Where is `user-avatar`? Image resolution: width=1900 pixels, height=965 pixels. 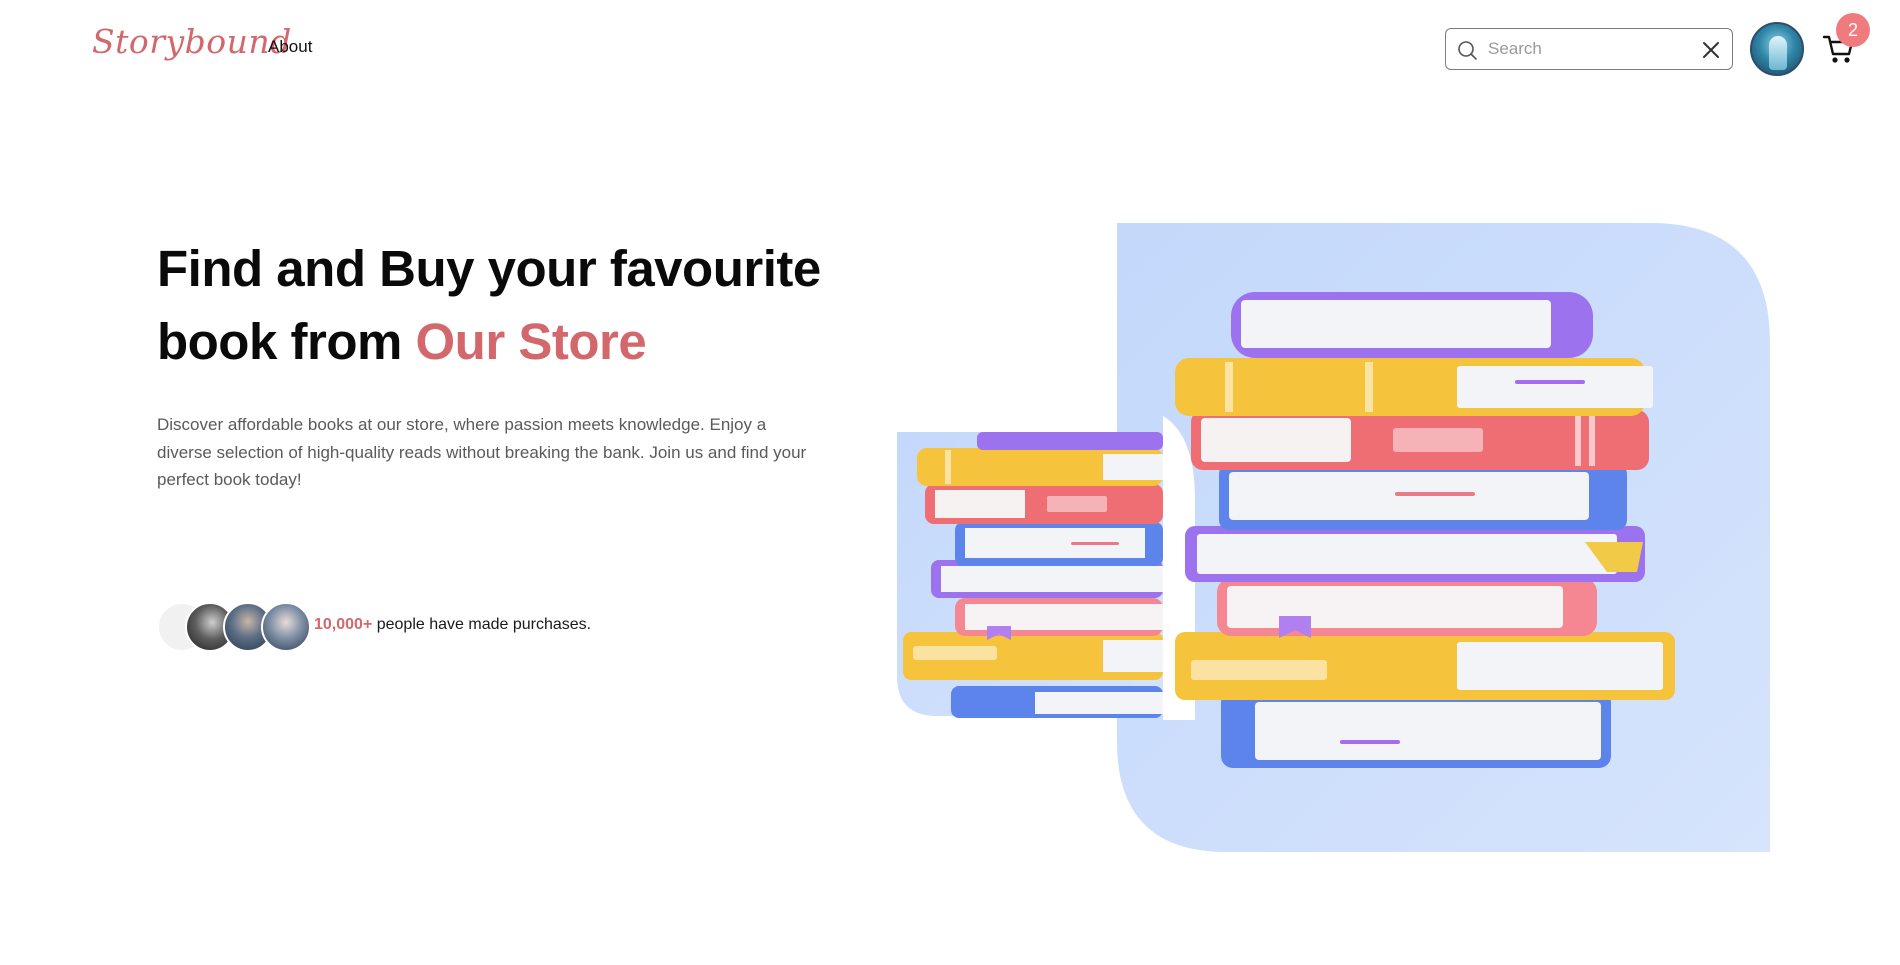 user-avatar is located at coordinates (1777, 49).